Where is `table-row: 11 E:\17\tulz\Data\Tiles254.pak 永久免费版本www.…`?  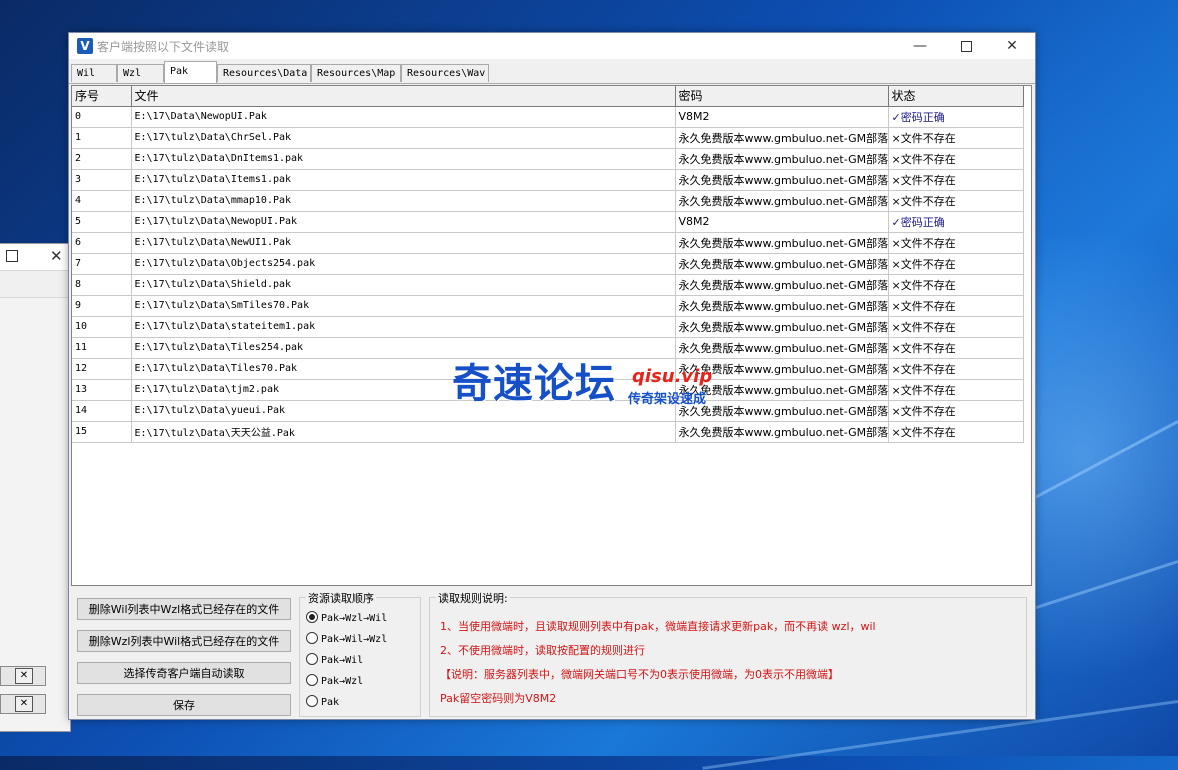
table-row: 11 E:\17\tulz\Data\Tiles254.pak 永久免费版本www.… is located at coordinates (548, 348).